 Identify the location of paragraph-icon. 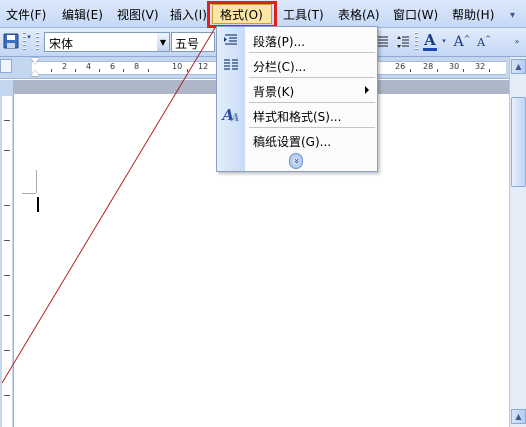
(231, 40).